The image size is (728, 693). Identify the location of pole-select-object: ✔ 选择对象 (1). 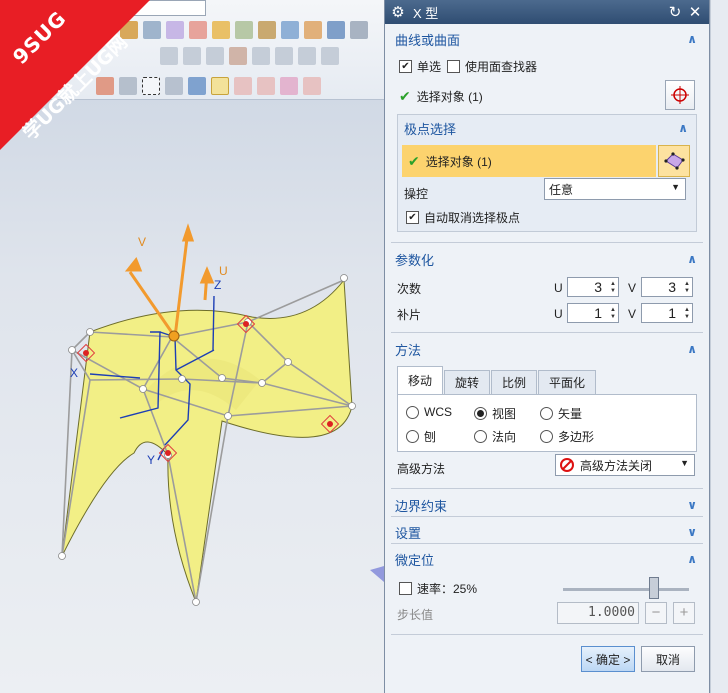
(529, 161).